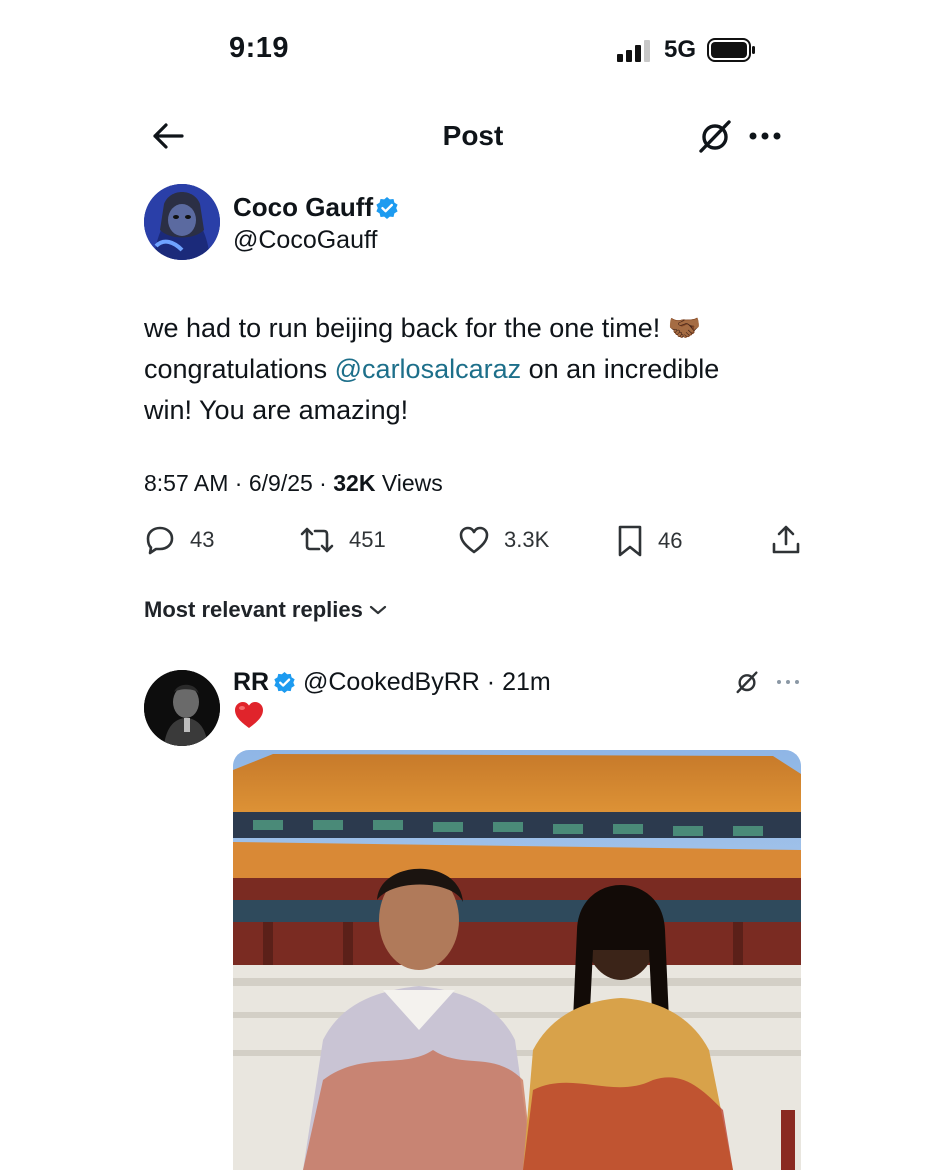 This screenshot has width=946, height=1170. What do you see at coordinates (635, 51) in the screenshot?
I see `signal-icon` at bounding box center [635, 51].